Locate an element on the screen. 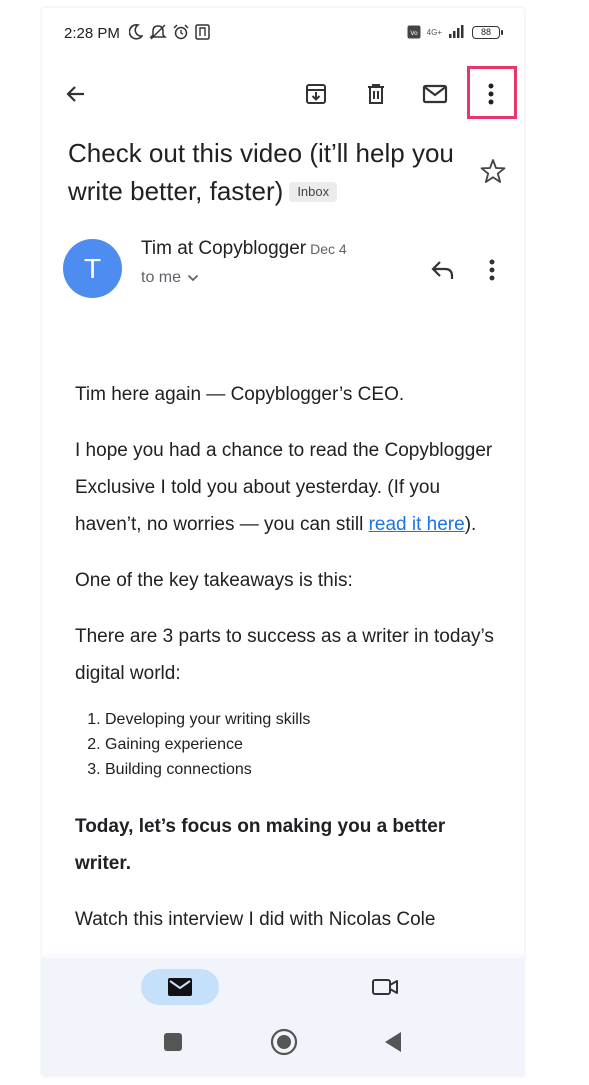  email-toolbar is located at coordinates (283, 94).